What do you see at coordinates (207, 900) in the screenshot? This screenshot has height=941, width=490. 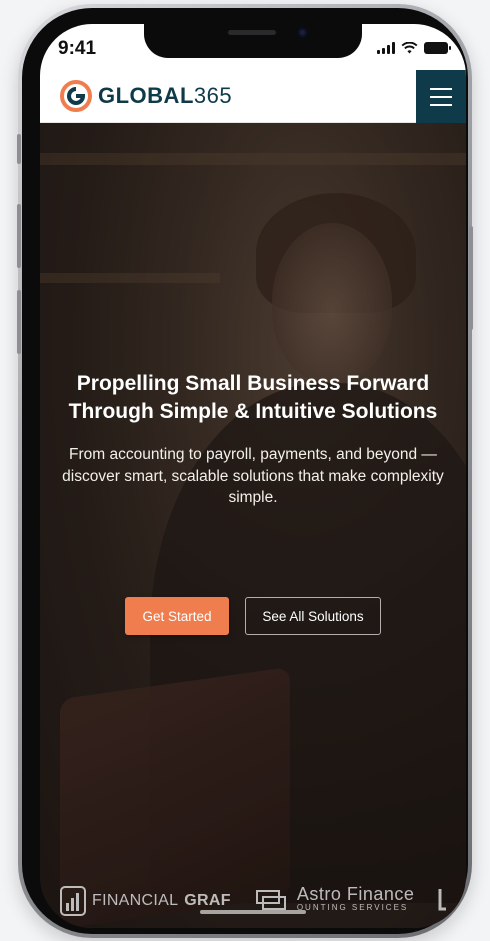 I see `partner-name-bold: GRAF` at bounding box center [207, 900].